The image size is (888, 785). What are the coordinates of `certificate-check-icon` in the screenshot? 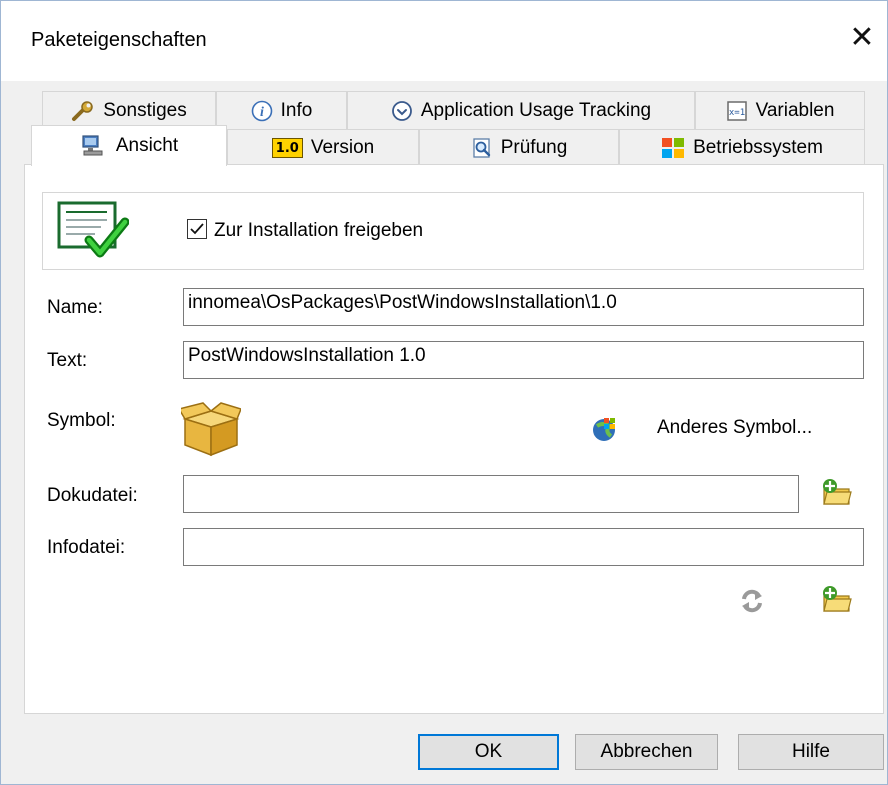 It's located at (93, 235).